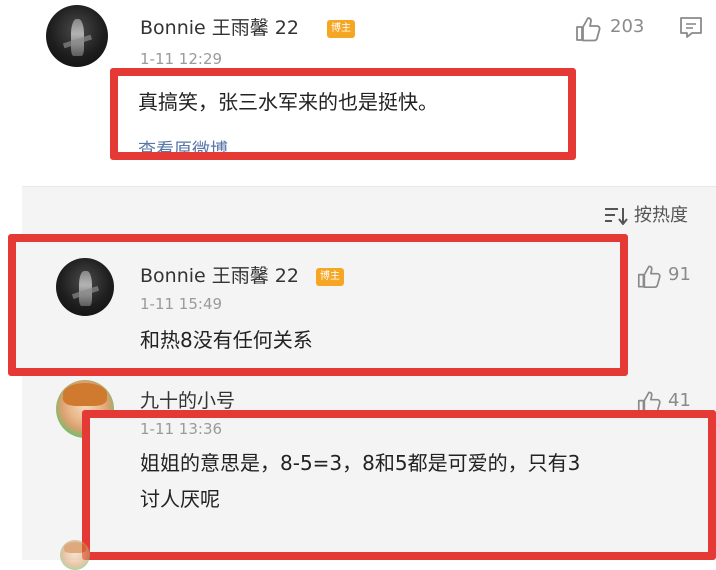  I want to click on post-like-button: 203, so click(614, 29).